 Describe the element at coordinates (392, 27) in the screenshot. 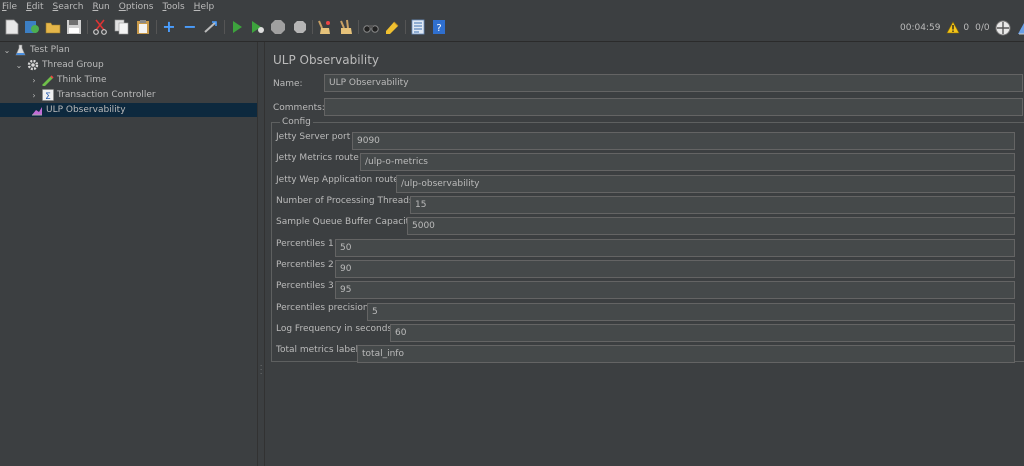

I see `reset-search-icon` at that location.